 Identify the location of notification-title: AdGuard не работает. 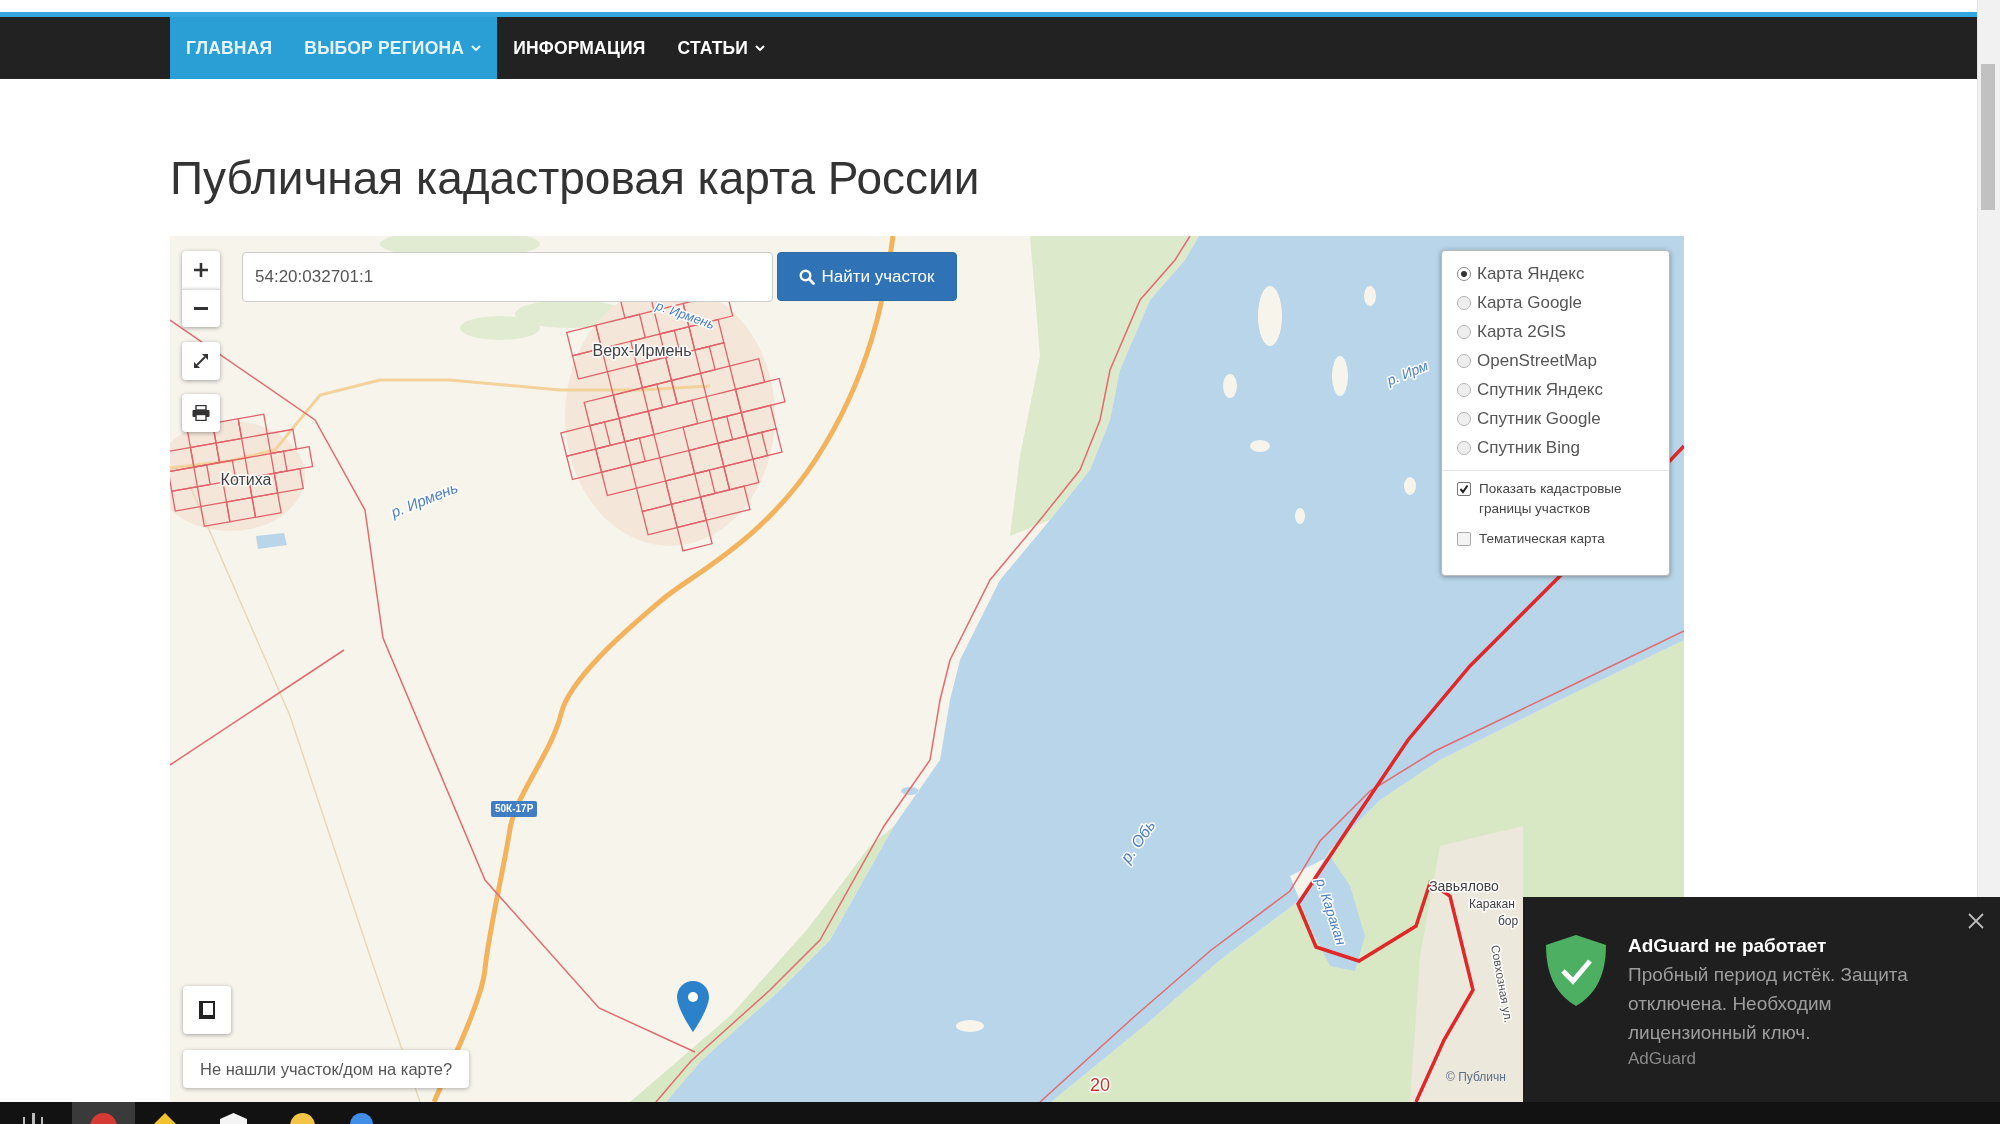
(1728, 946).